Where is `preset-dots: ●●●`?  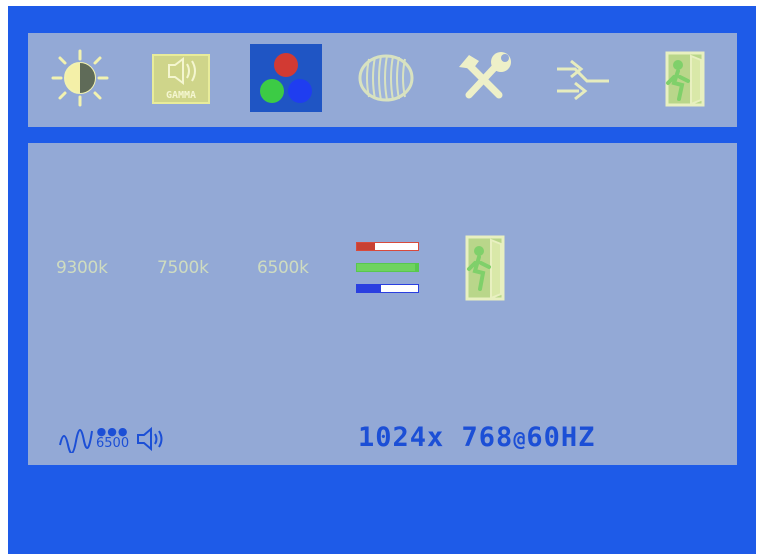 preset-dots: ●●● is located at coordinates (112, 431).